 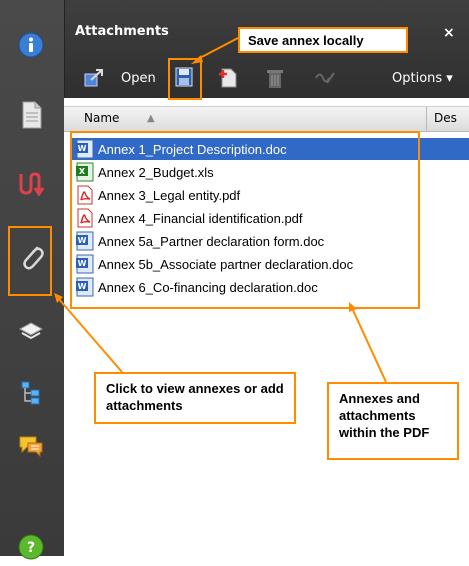 I want to click on within-pdf-callout: Annexes and attachments within the PDF, so click(x=393, y=421).